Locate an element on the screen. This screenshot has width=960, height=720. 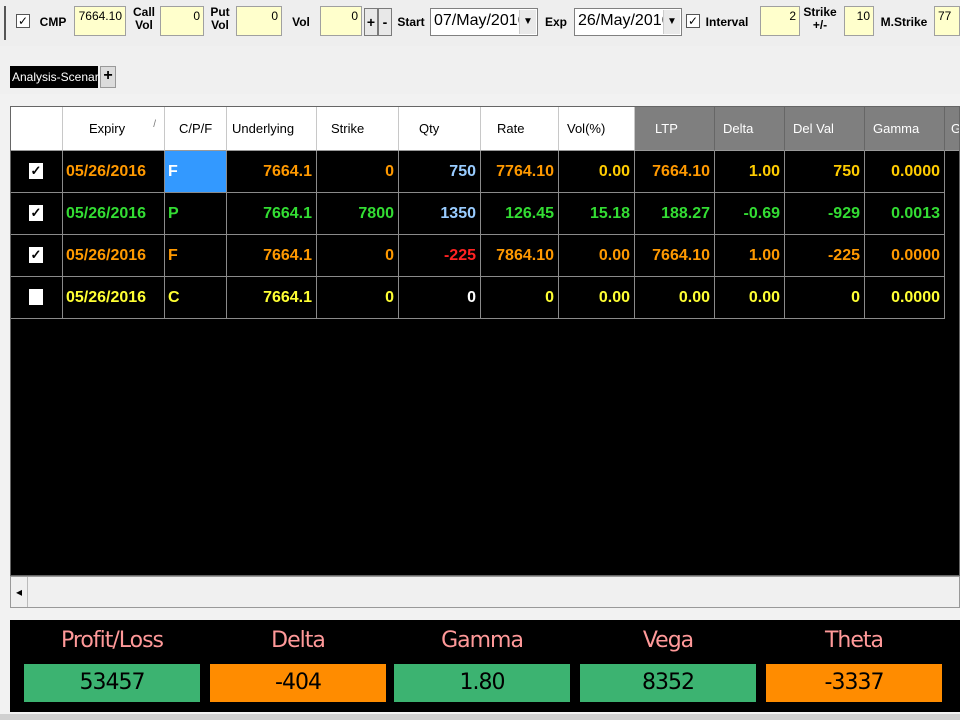
mstrike-label: M.Strike is located at coordinates (904, 22).